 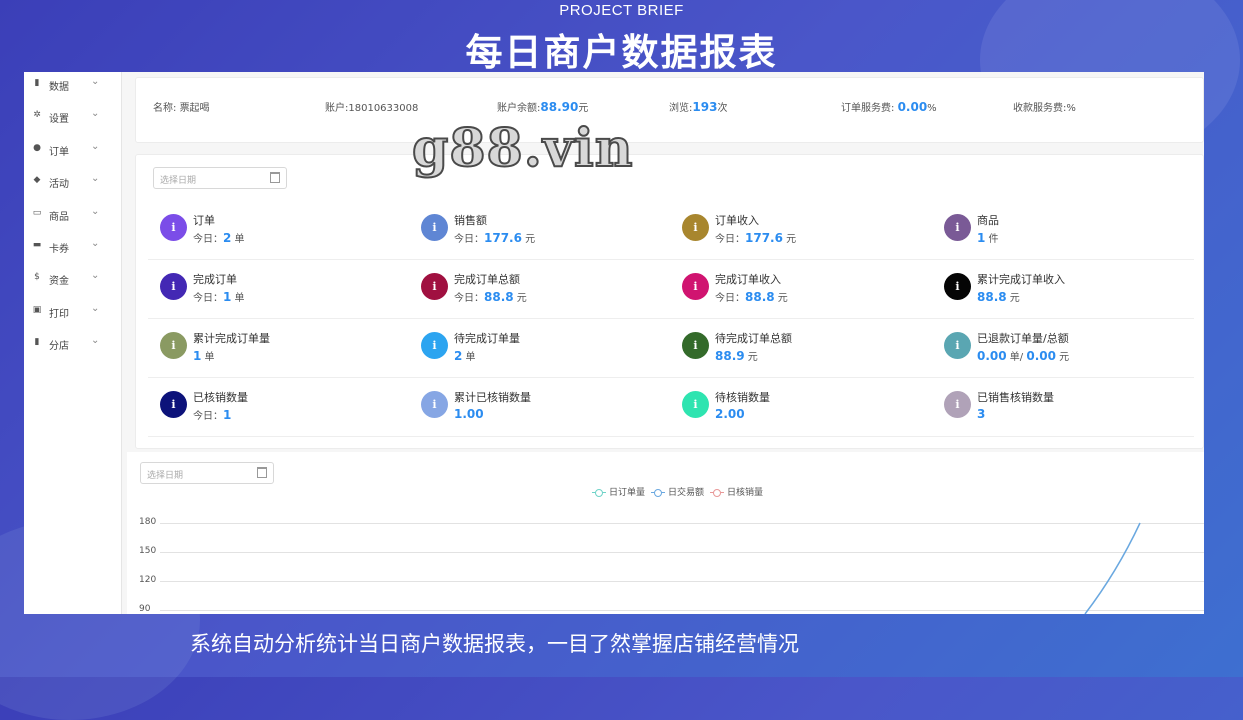 I want to click on sidebar-item: ✲ 设置 ⌄, so click(x=72, y=117).